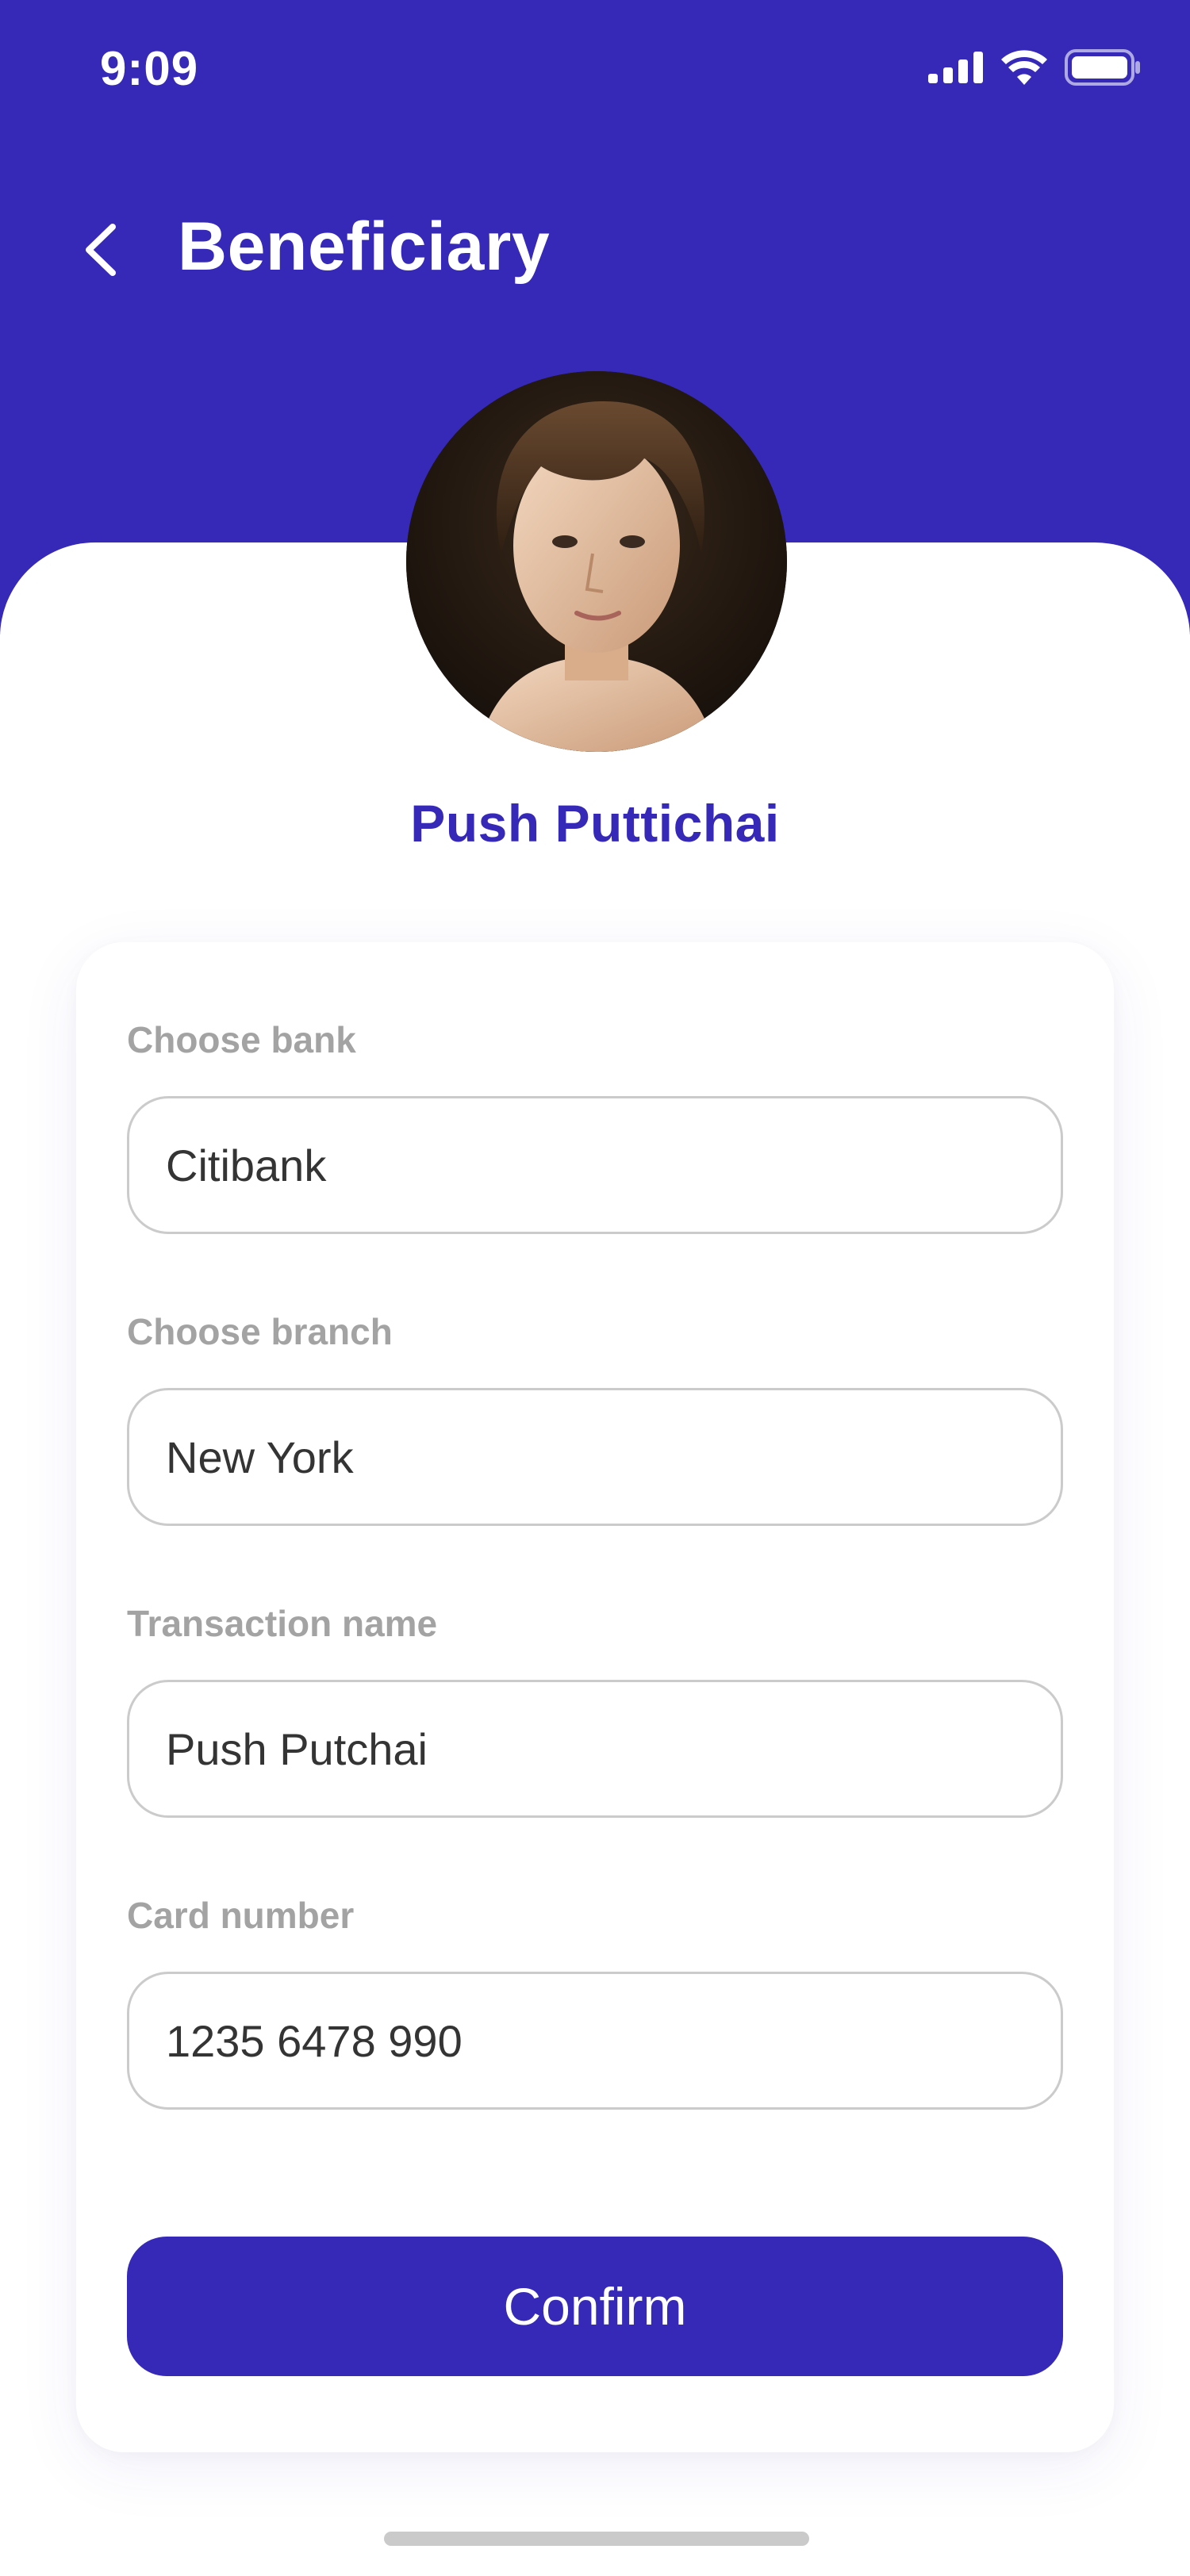  Describe the element at coordinates (595, 2306) in the screenshot. I see `confirm-button: Confirm` at that location.